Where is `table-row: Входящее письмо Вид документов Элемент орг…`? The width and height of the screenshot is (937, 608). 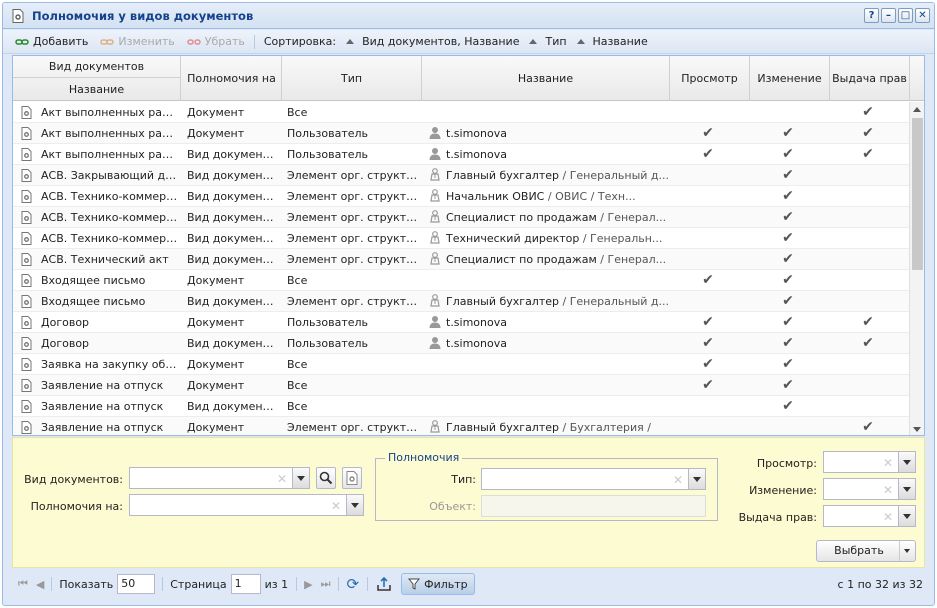 table-row: Входящее письмо Вид документов Элемент орг… is located at coordinates (461, 301).